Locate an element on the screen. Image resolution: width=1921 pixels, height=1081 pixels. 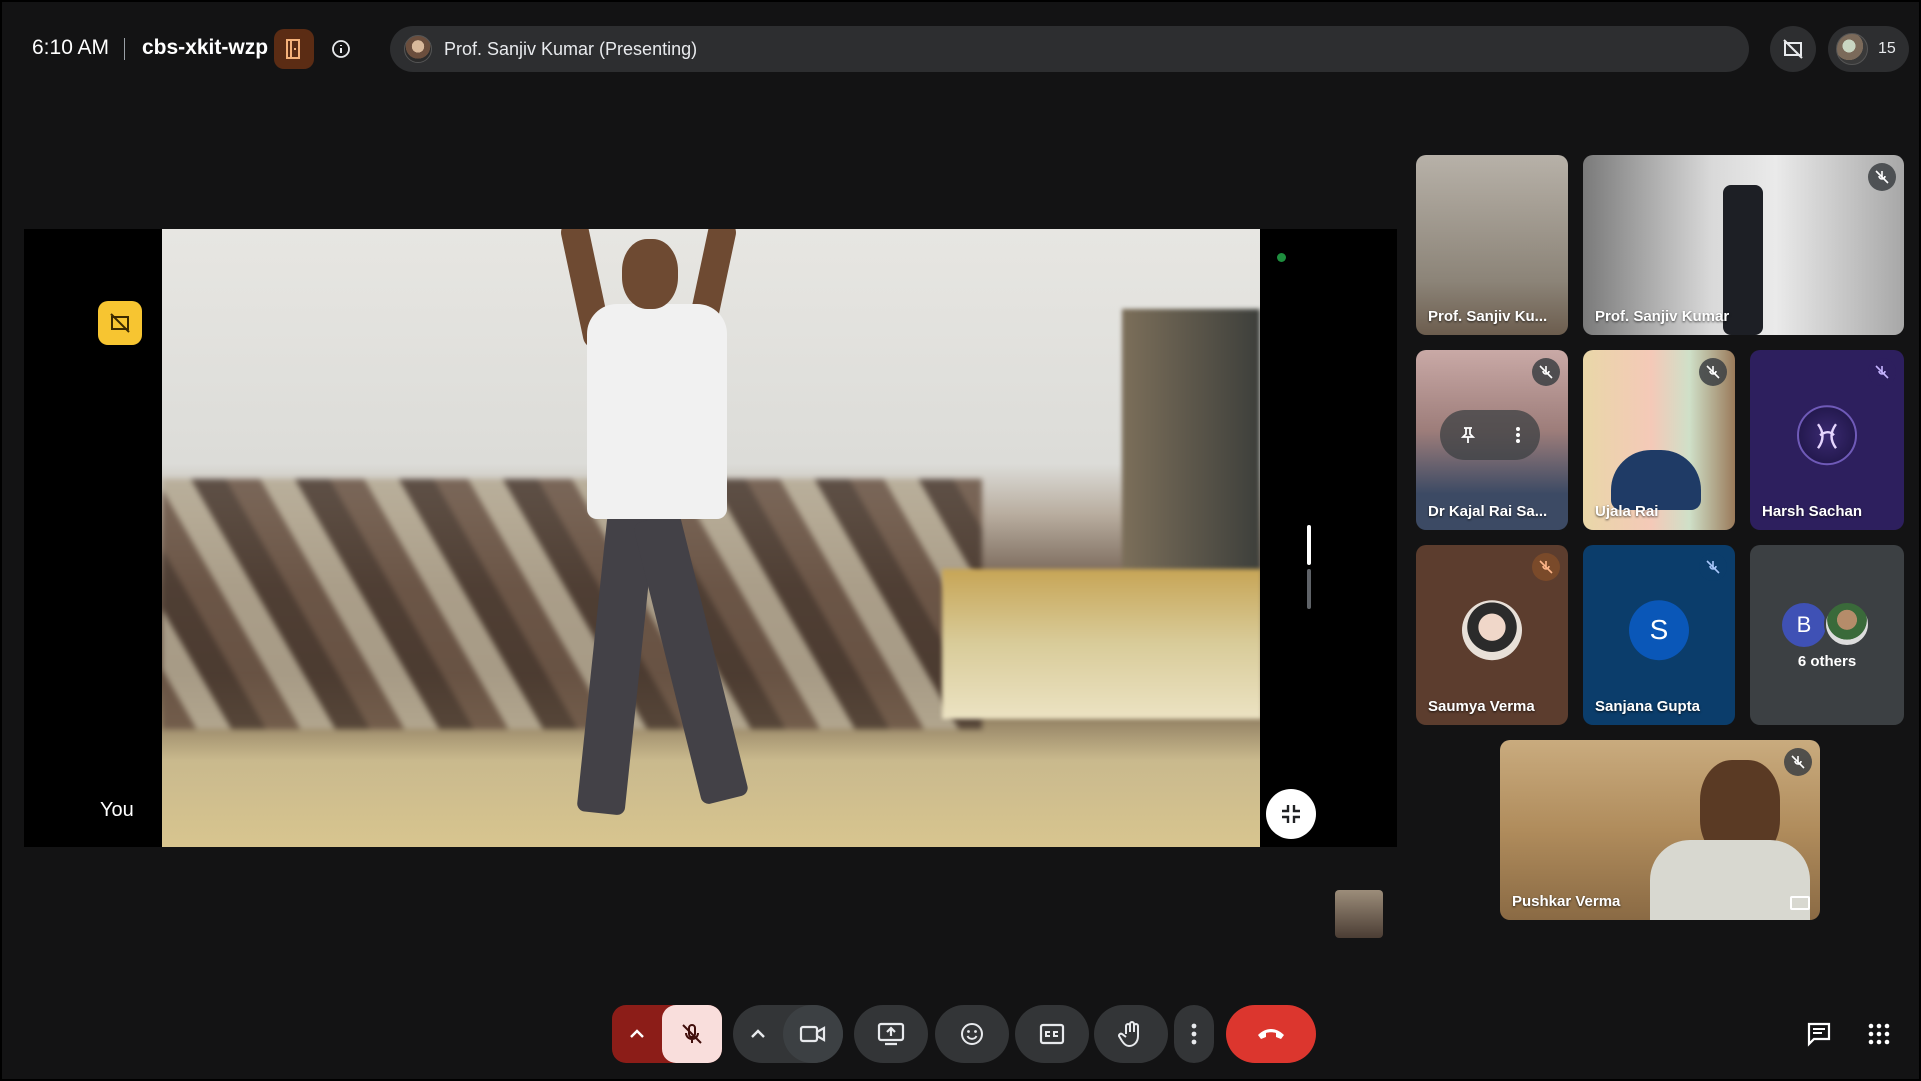
captions-button is located at coordinates (1052, 1034).